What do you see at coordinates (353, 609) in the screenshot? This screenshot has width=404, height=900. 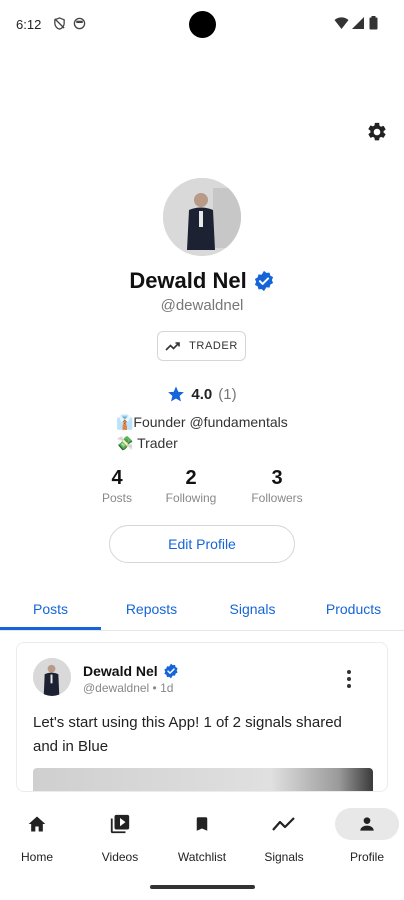 I see `tab-products: Products` at bounding box center [353, 609].